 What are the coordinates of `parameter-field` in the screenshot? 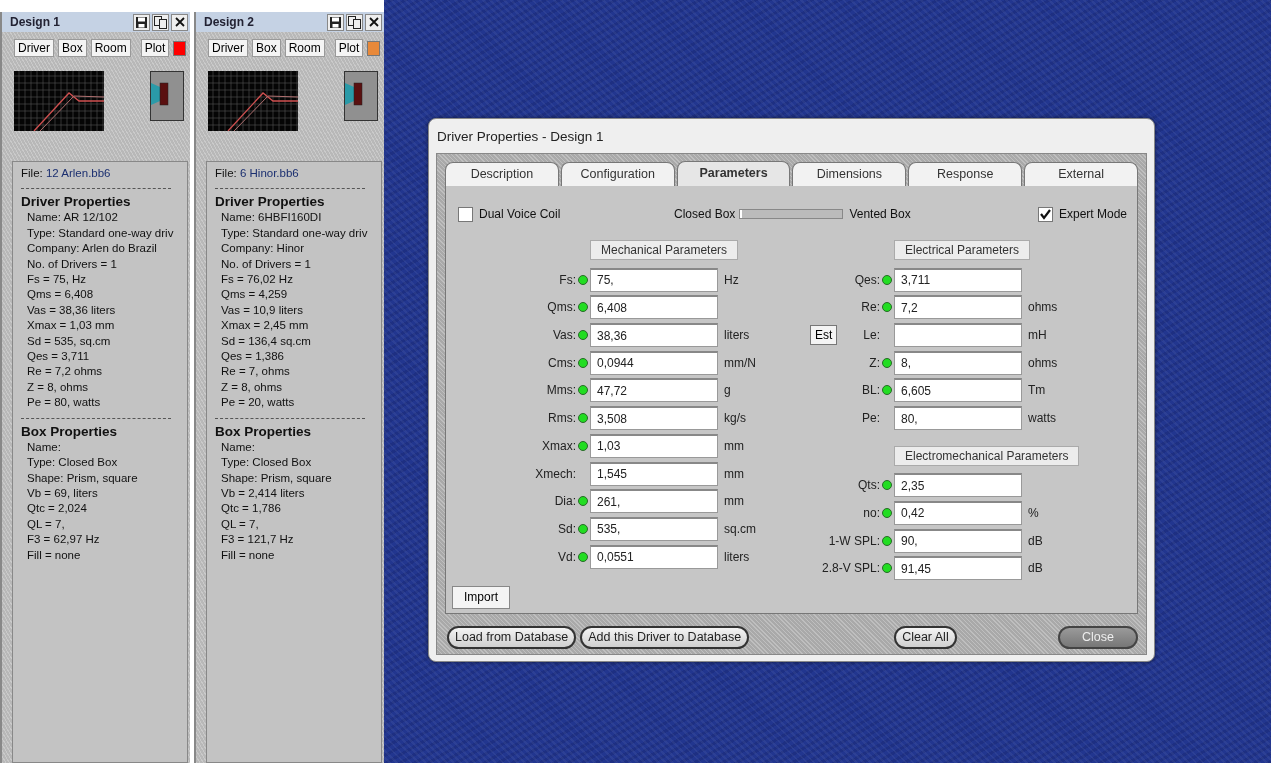 It's located at (958, 335).